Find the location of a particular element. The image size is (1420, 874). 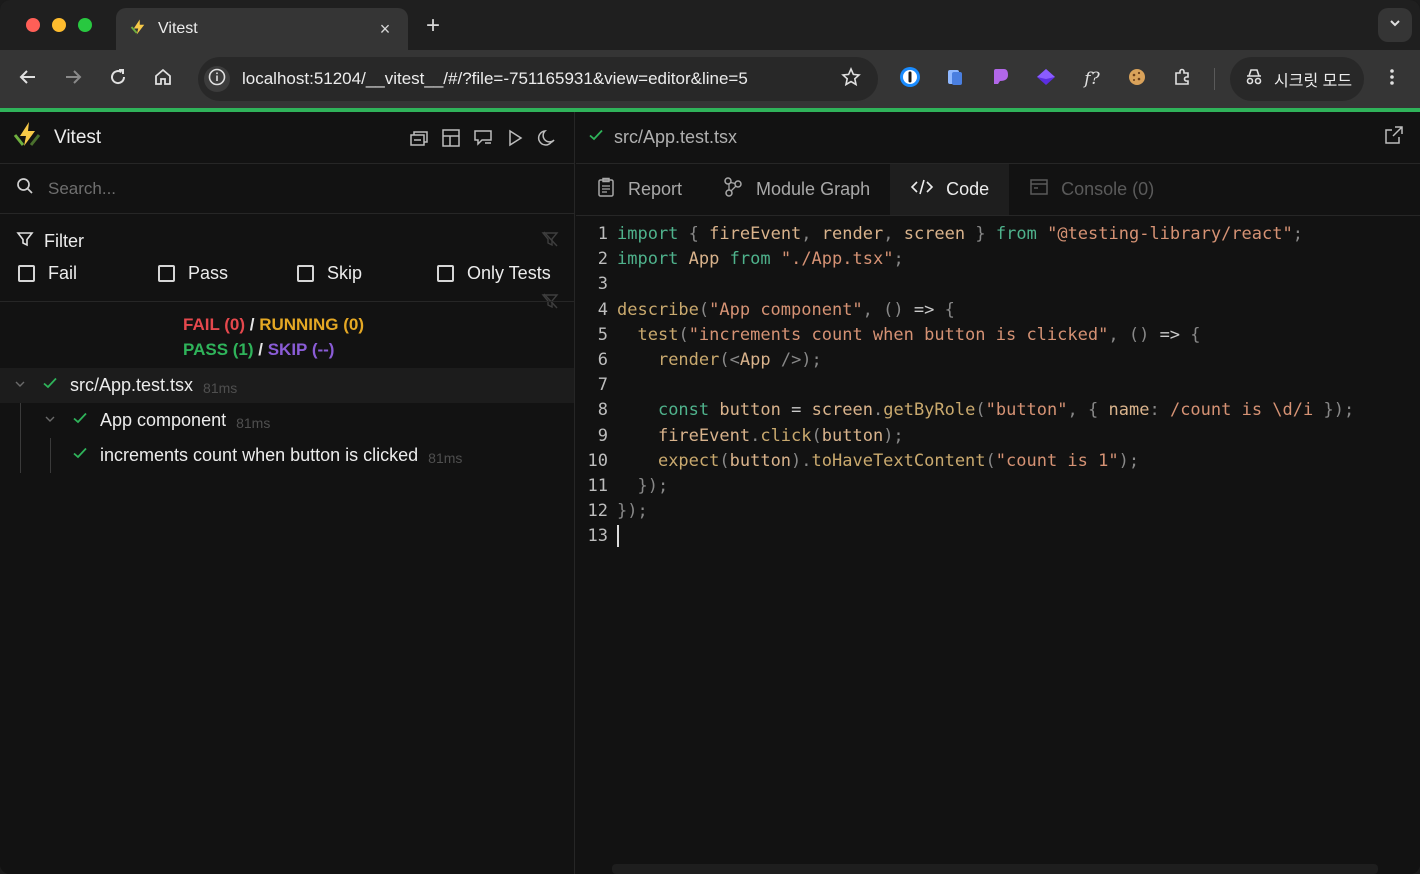

pass-count: PASS (1) is located at coordinates (218, 349).